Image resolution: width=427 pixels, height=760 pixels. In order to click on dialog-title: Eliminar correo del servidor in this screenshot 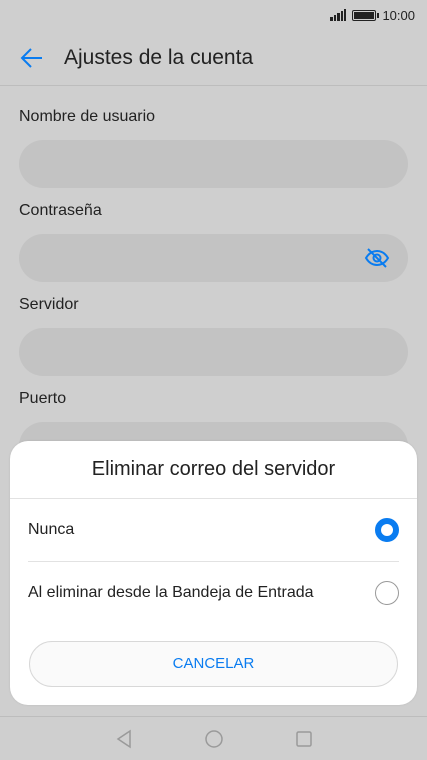, I will do `click(213, 470)`.